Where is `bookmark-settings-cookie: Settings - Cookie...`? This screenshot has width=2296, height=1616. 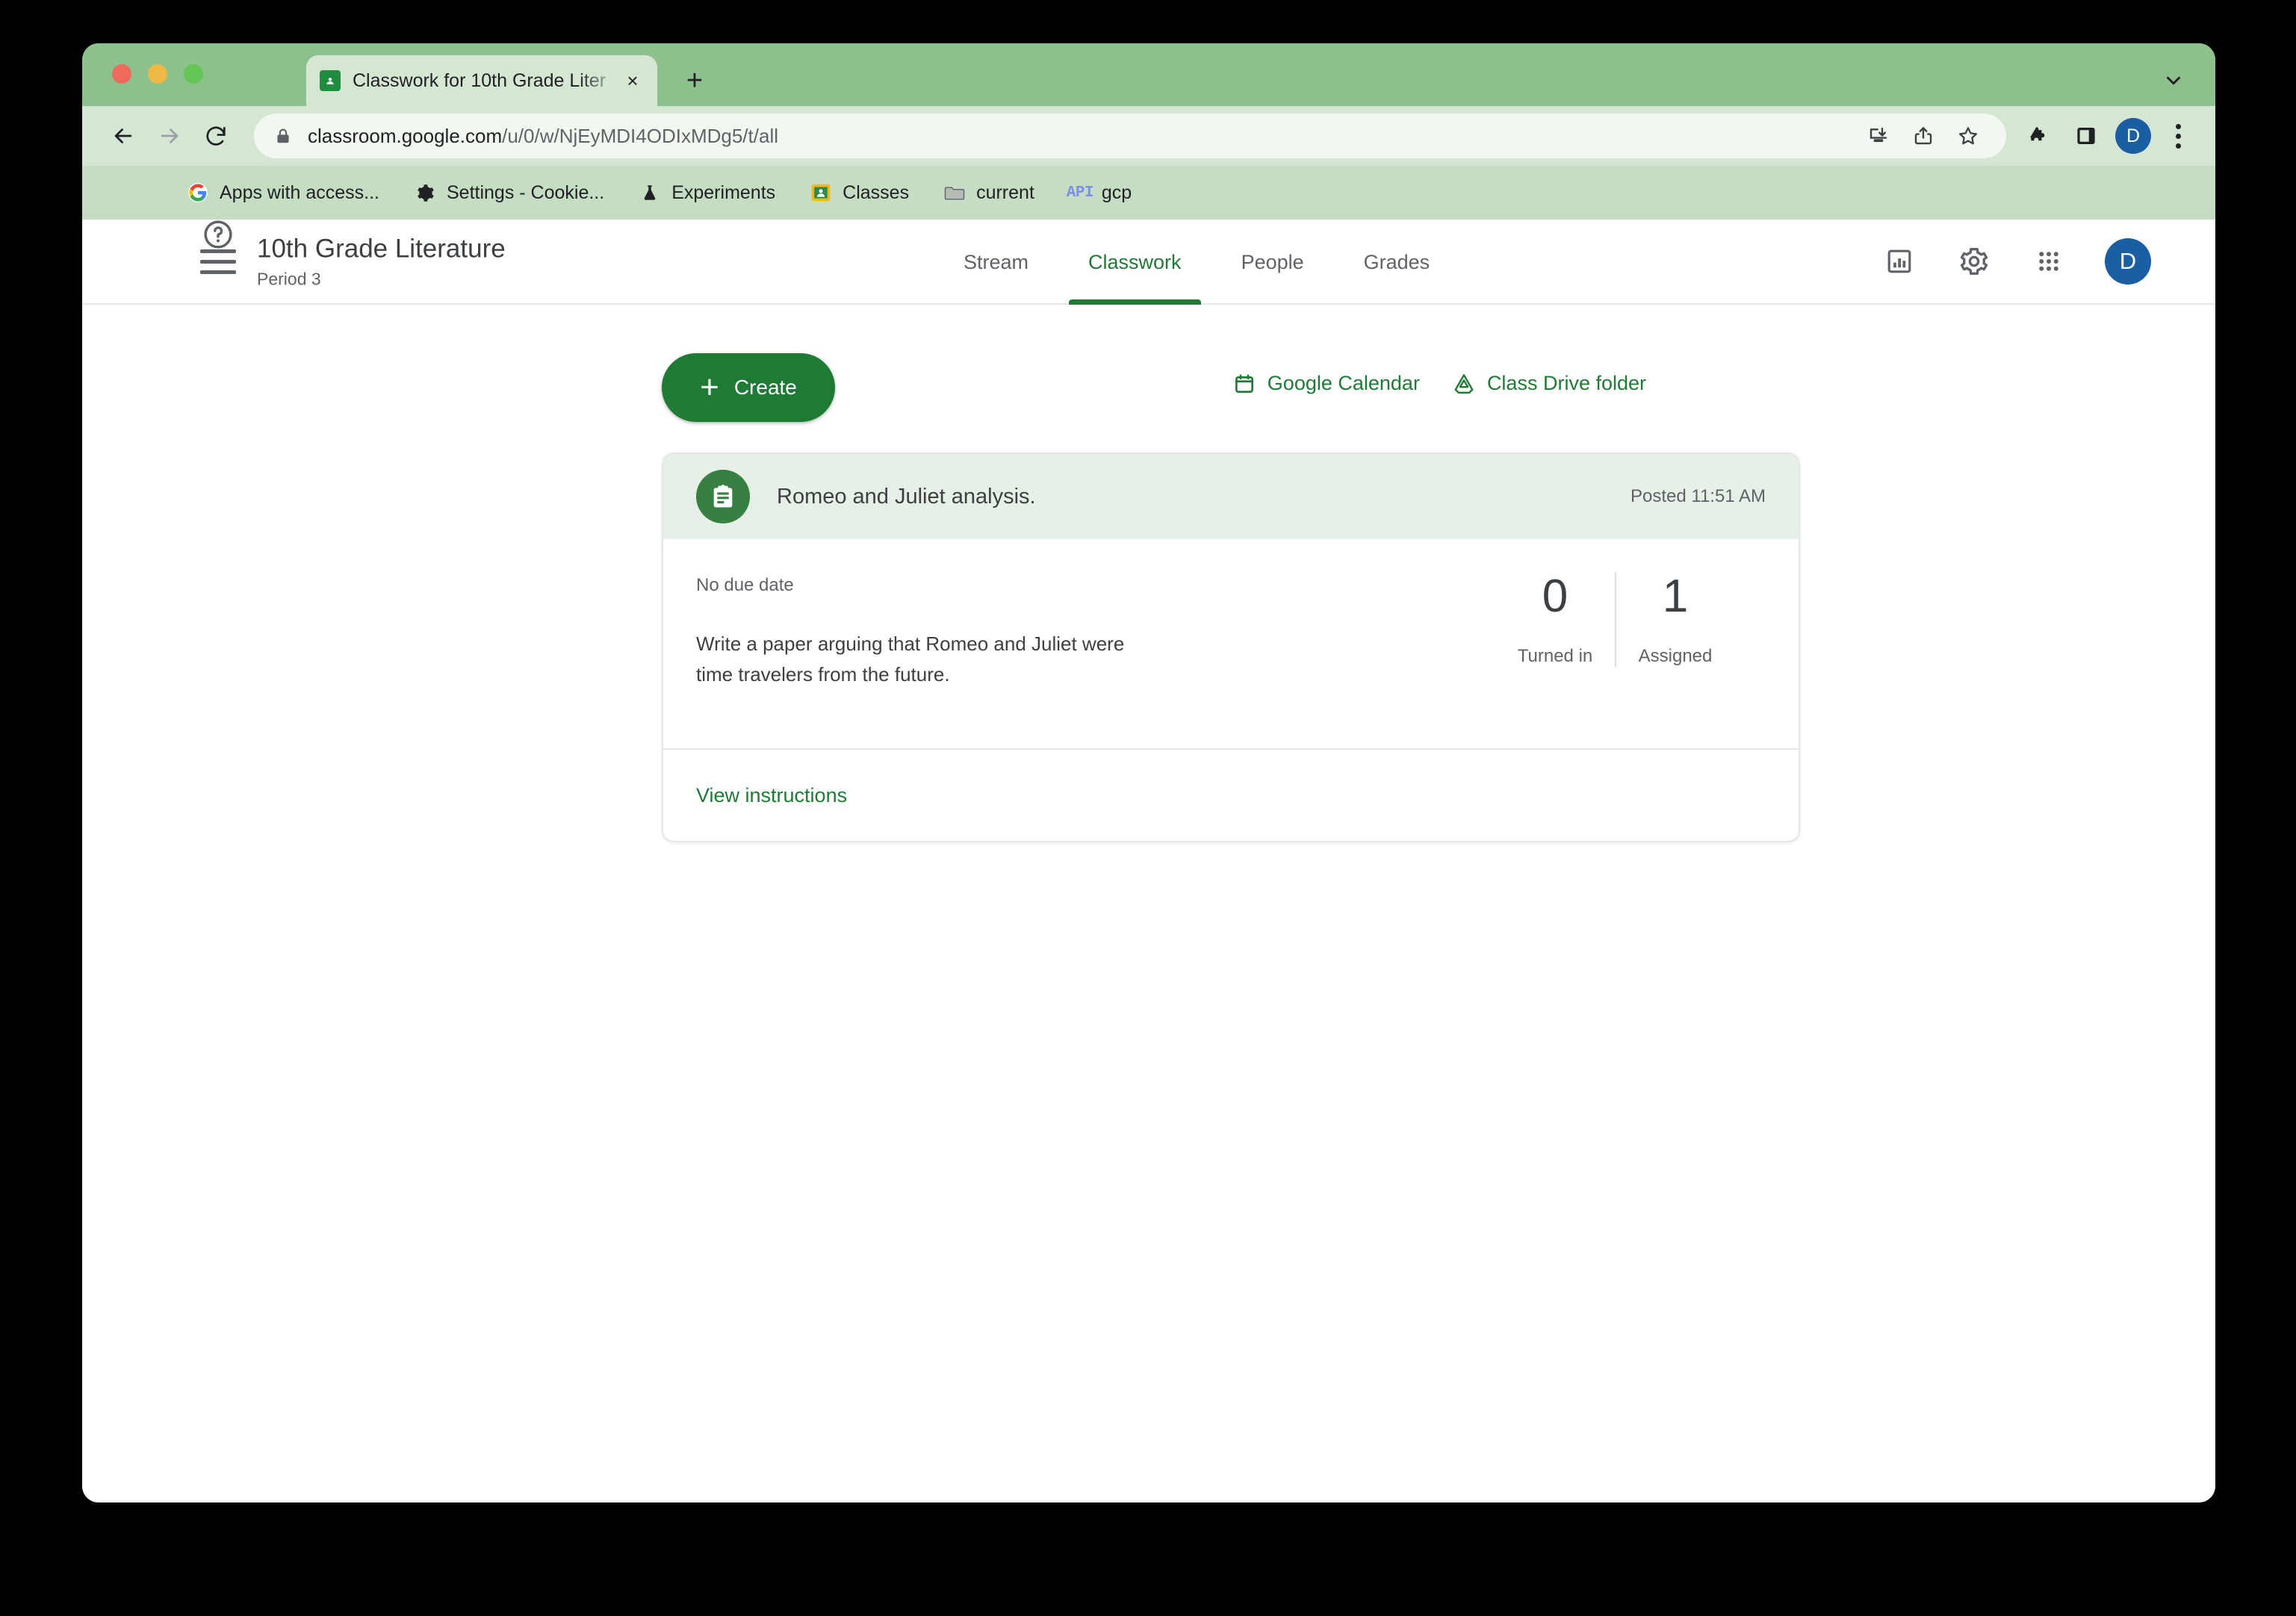 bookmark-settings-cookie: Settings - Cookie... is located at coordinates (509, 193).